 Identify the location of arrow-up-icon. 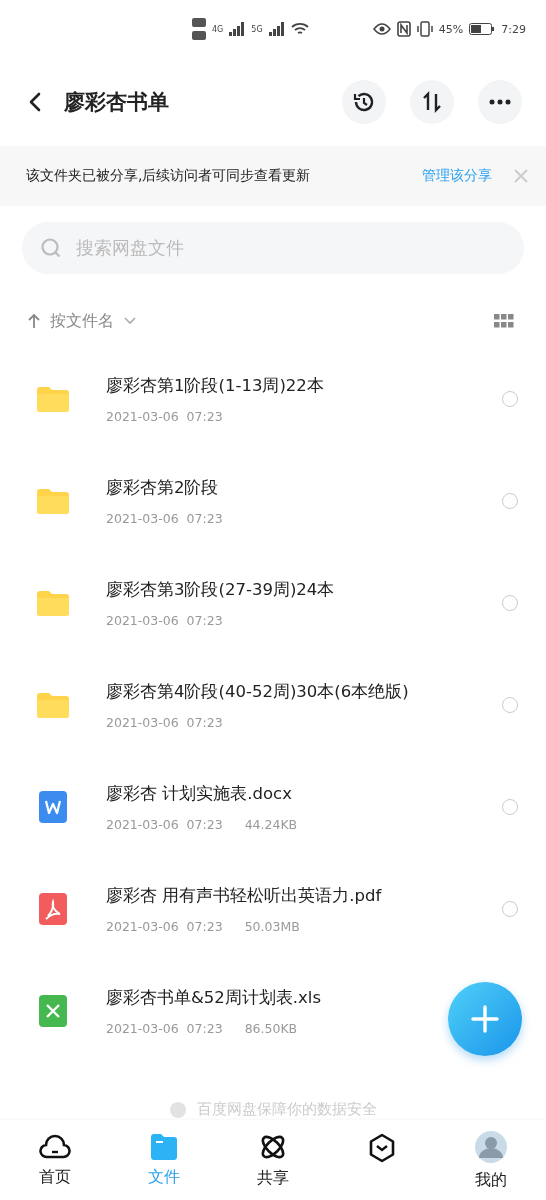
(34, 321).